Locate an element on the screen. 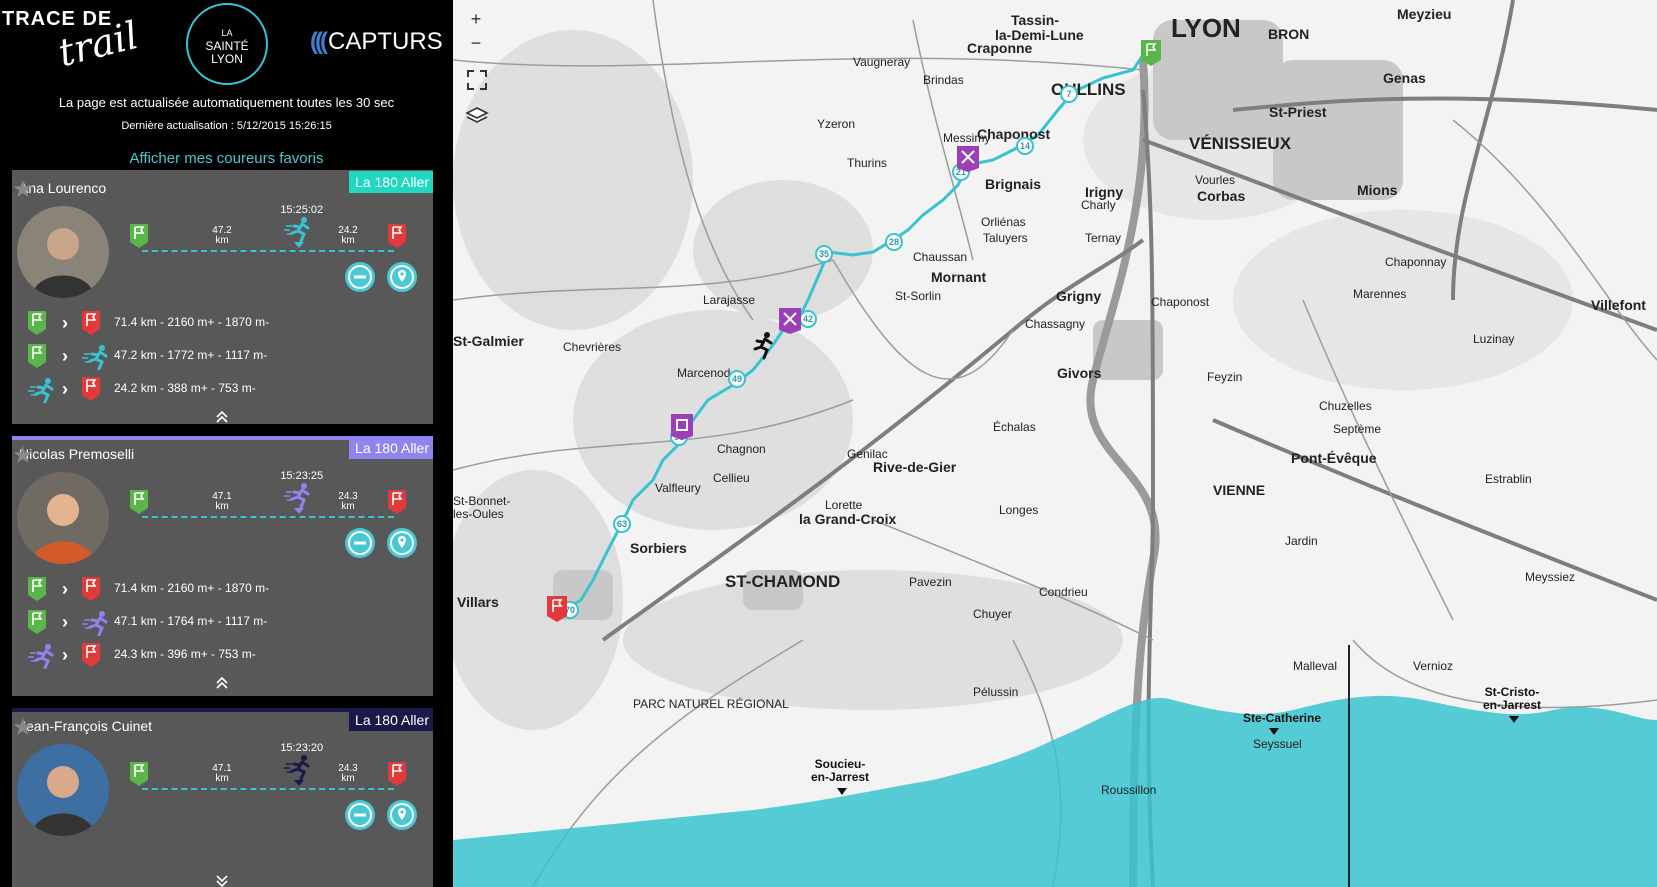  map-place-label: Chaponnay is located at coordinates (1416, 262).